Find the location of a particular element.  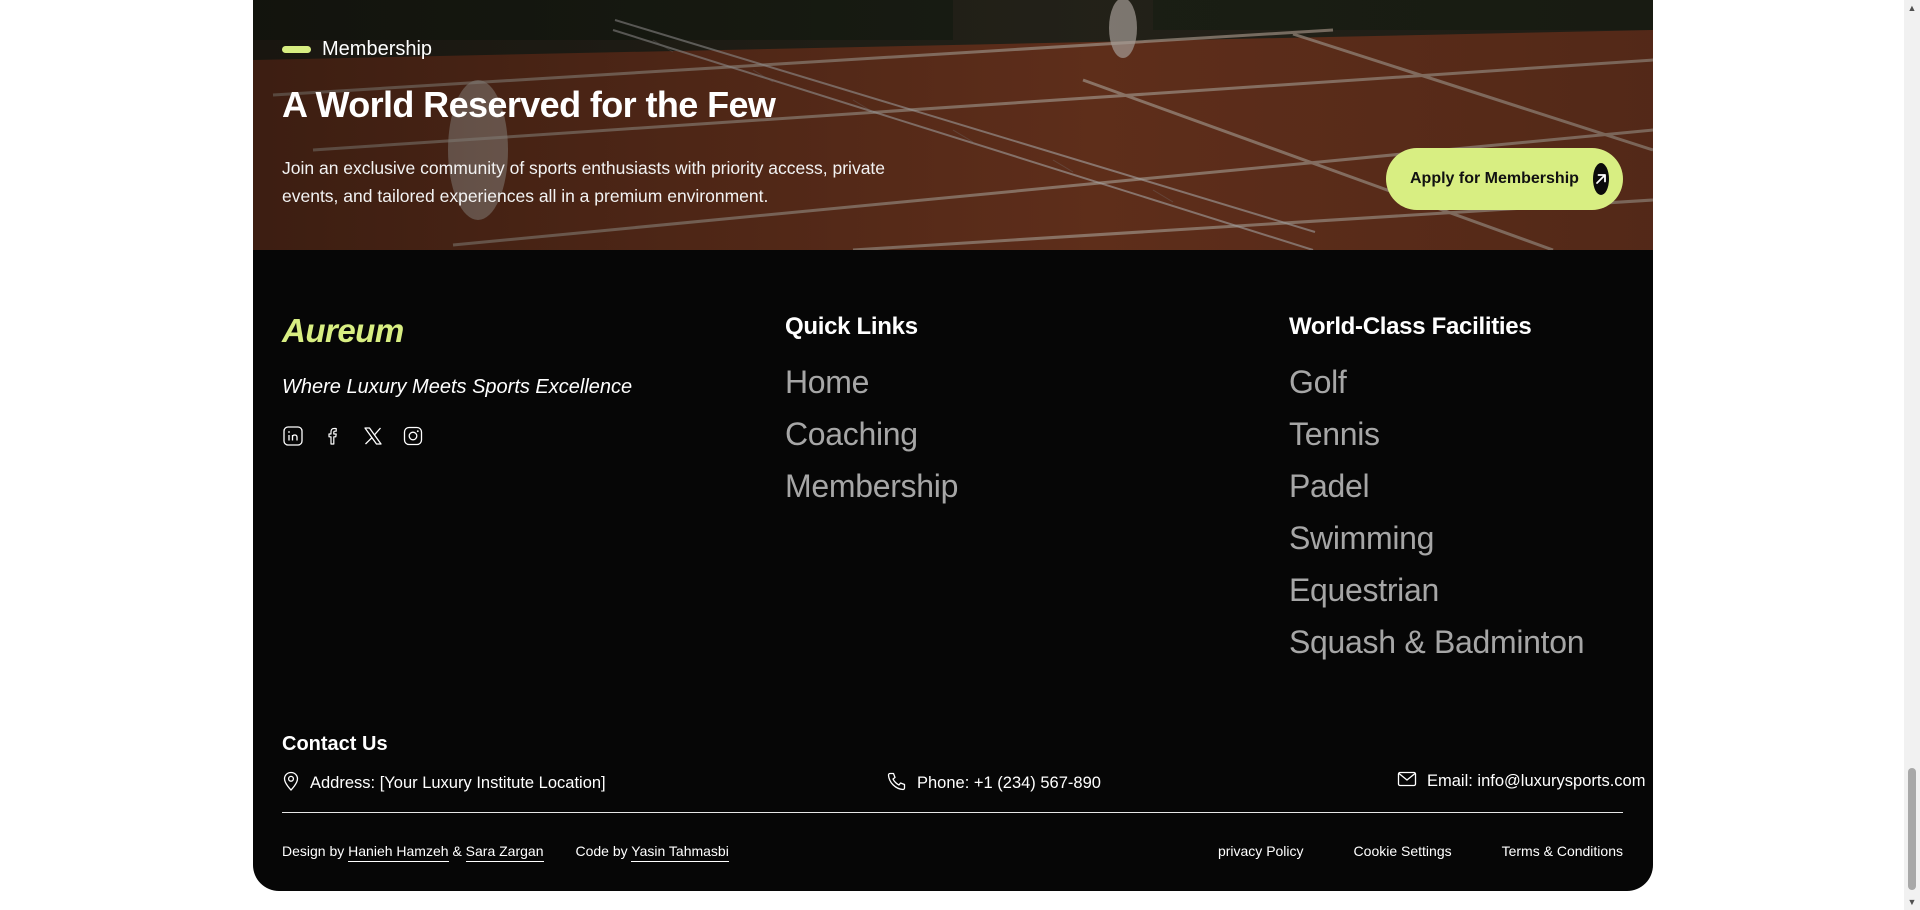

facility-link-squash-badminton: Squash & Badminton is located at coordinates (1437, 642).